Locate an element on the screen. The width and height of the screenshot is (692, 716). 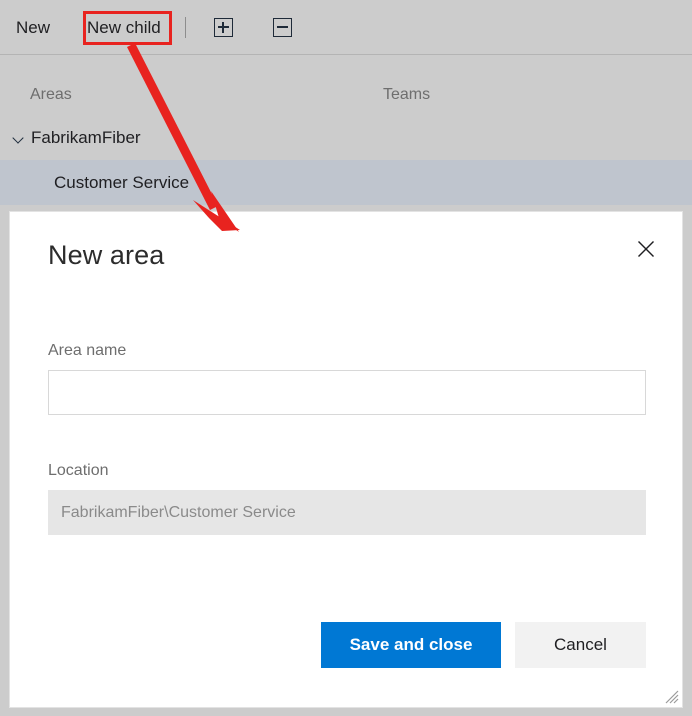
plus-box-icon is located at coordinates (223, 27).